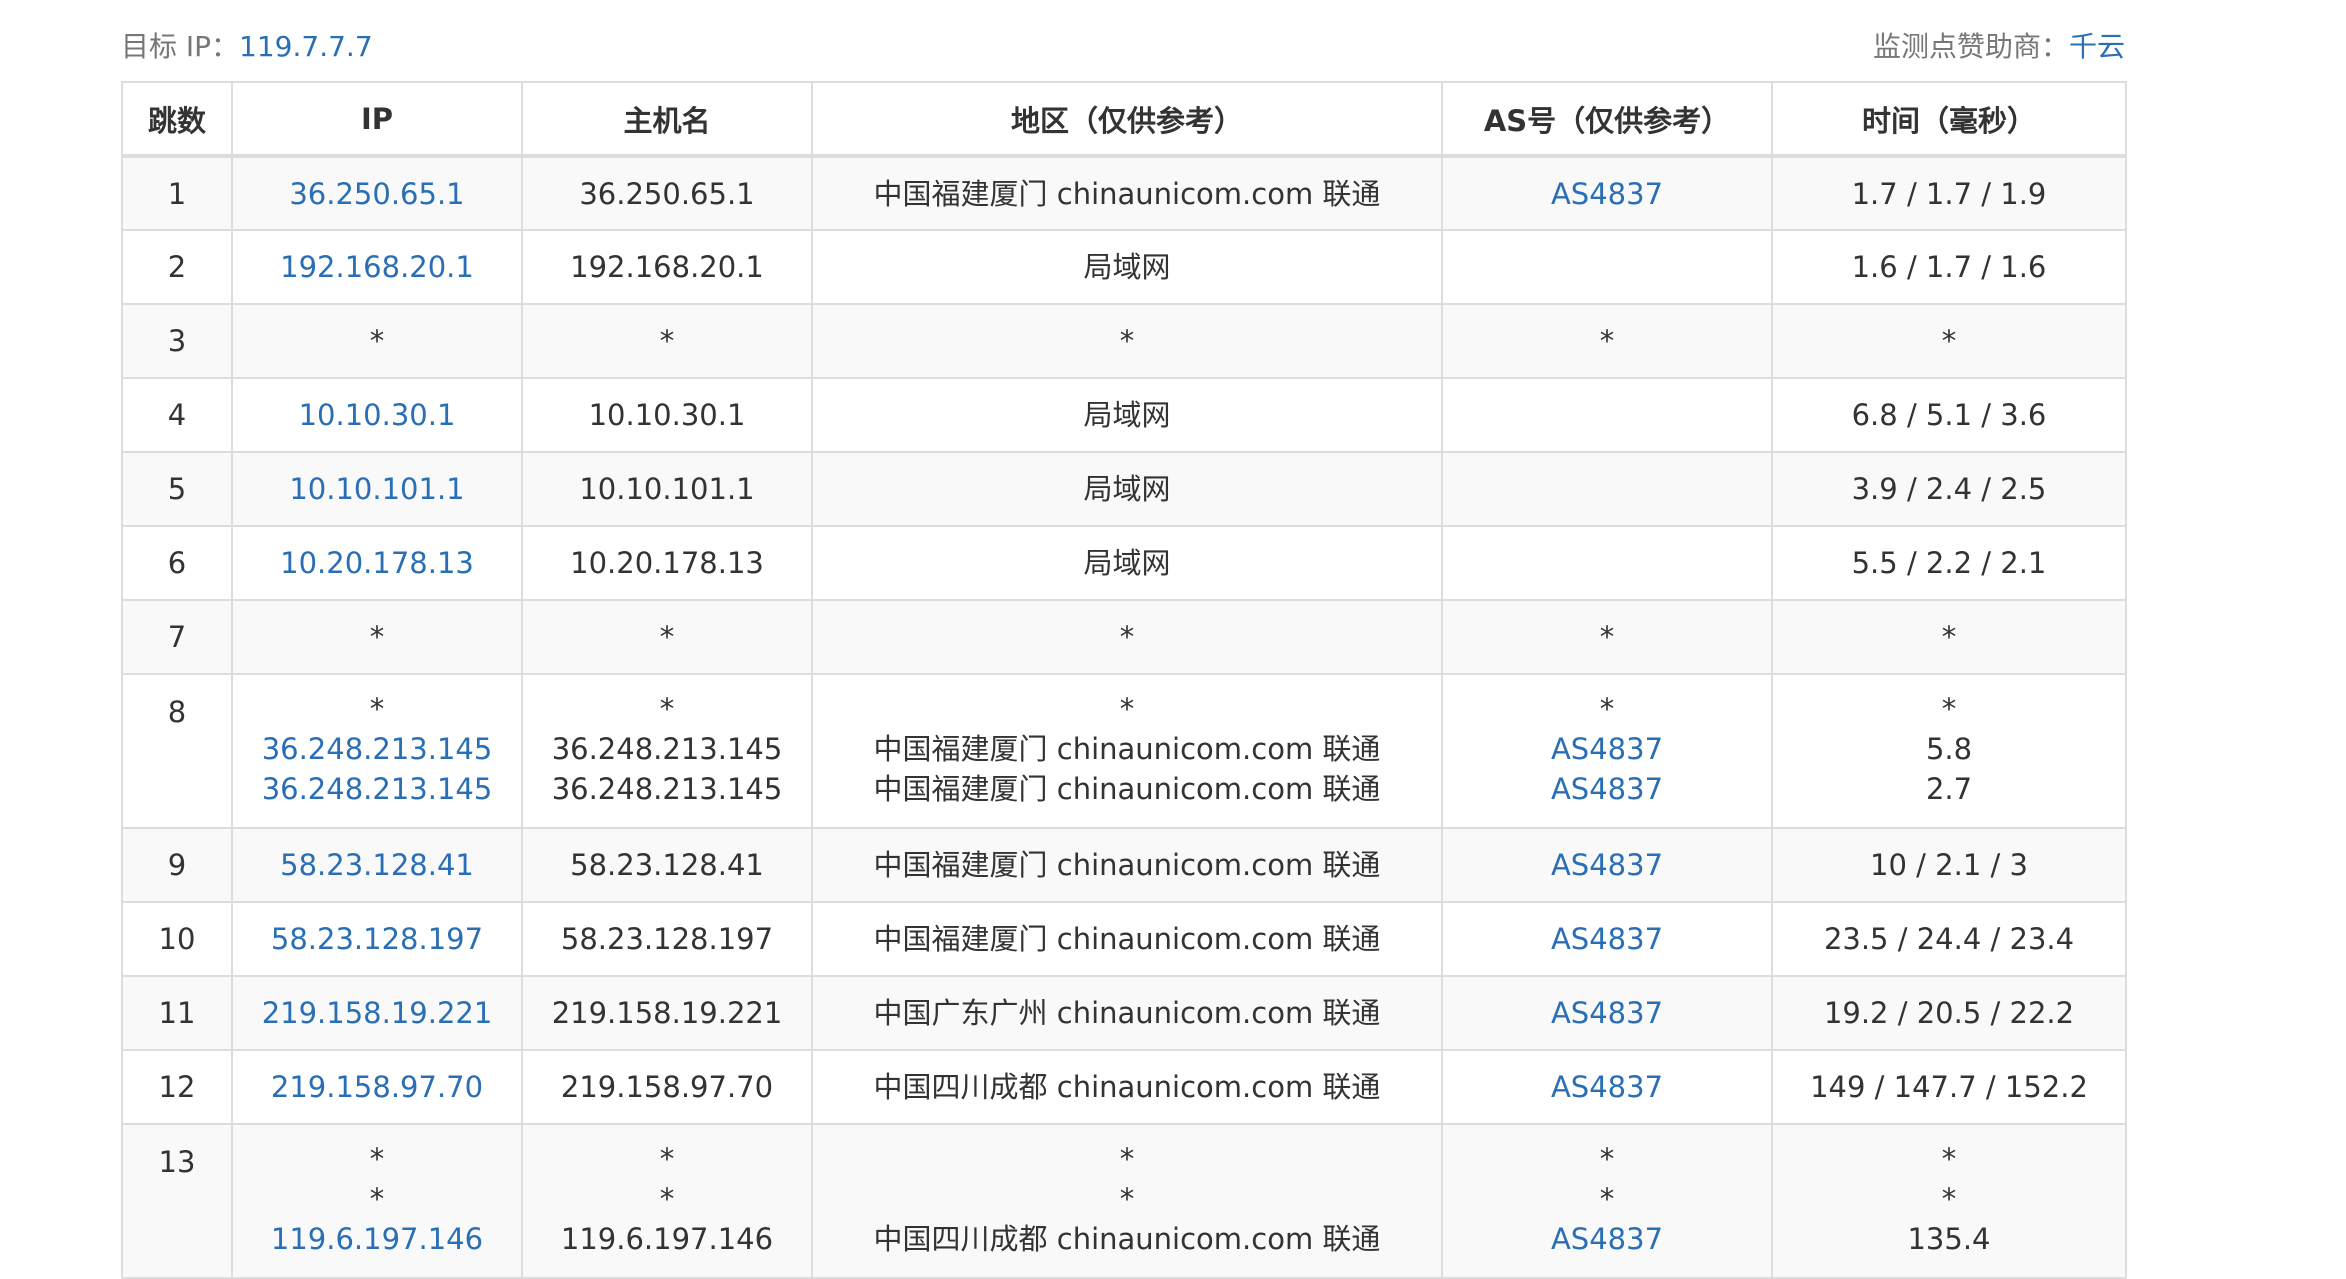 The width and height of the screenshot is (2346, 1279). What do you see at coordinates (1949, 119) in the screenshot?
I see `column-header-time: 时间（毫秒）` at bounding box center [1949, 119].